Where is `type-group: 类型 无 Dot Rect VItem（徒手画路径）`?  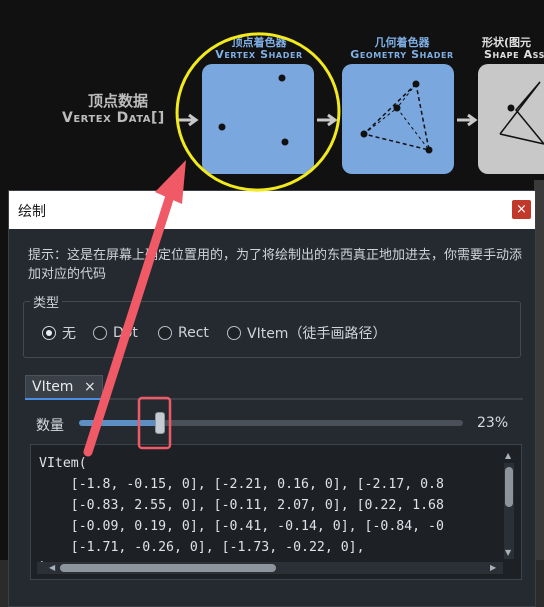
type-group: 类型 无 Dot Rect VItem（徒手画路径） is located at coordinates (272, 325).